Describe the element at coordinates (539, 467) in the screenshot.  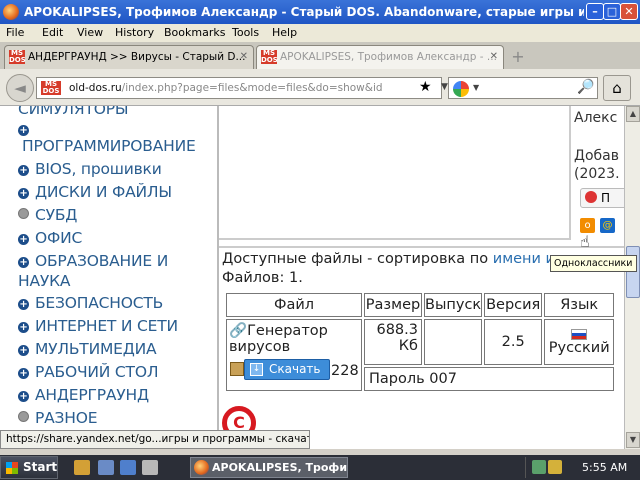
I see `network-icon` at that location.